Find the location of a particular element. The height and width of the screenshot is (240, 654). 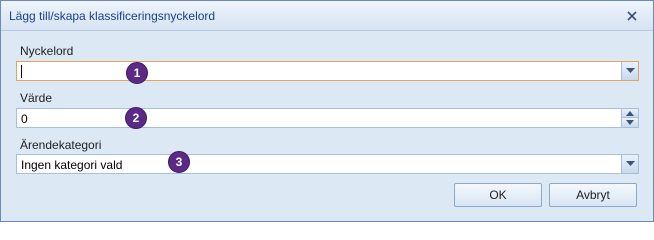

keyword-combobox is located at coordinates (327, 71).